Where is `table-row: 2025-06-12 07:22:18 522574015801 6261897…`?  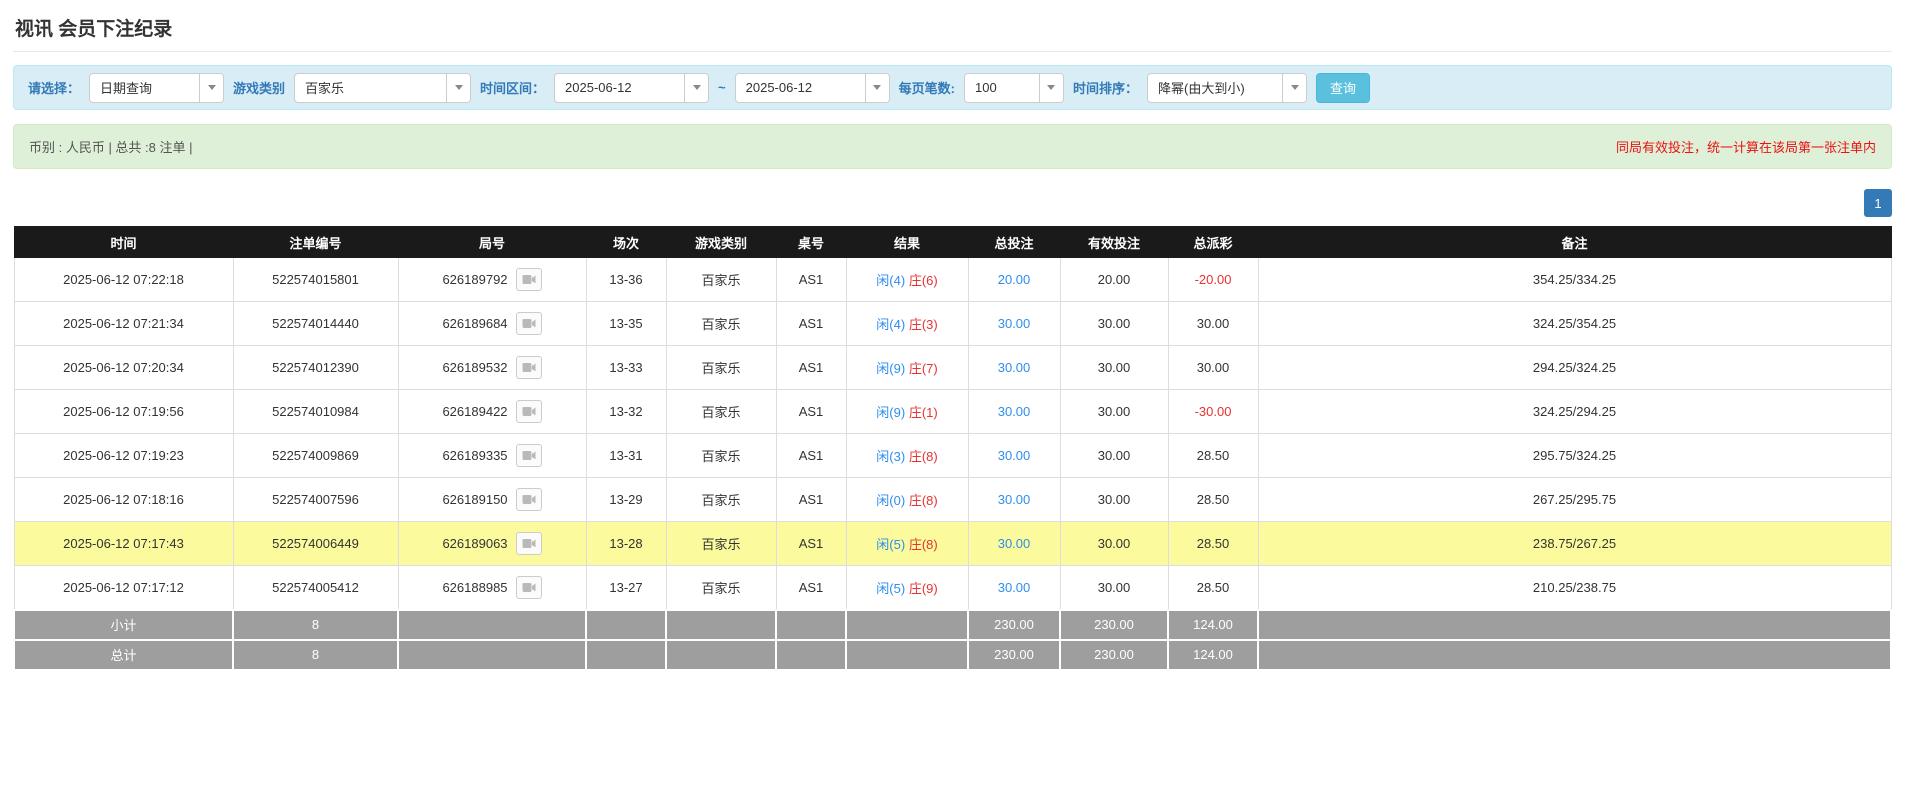
table-row: 2025-06-12 07:22:18 522574015801 6261897… is located at coordinates (952, 279).